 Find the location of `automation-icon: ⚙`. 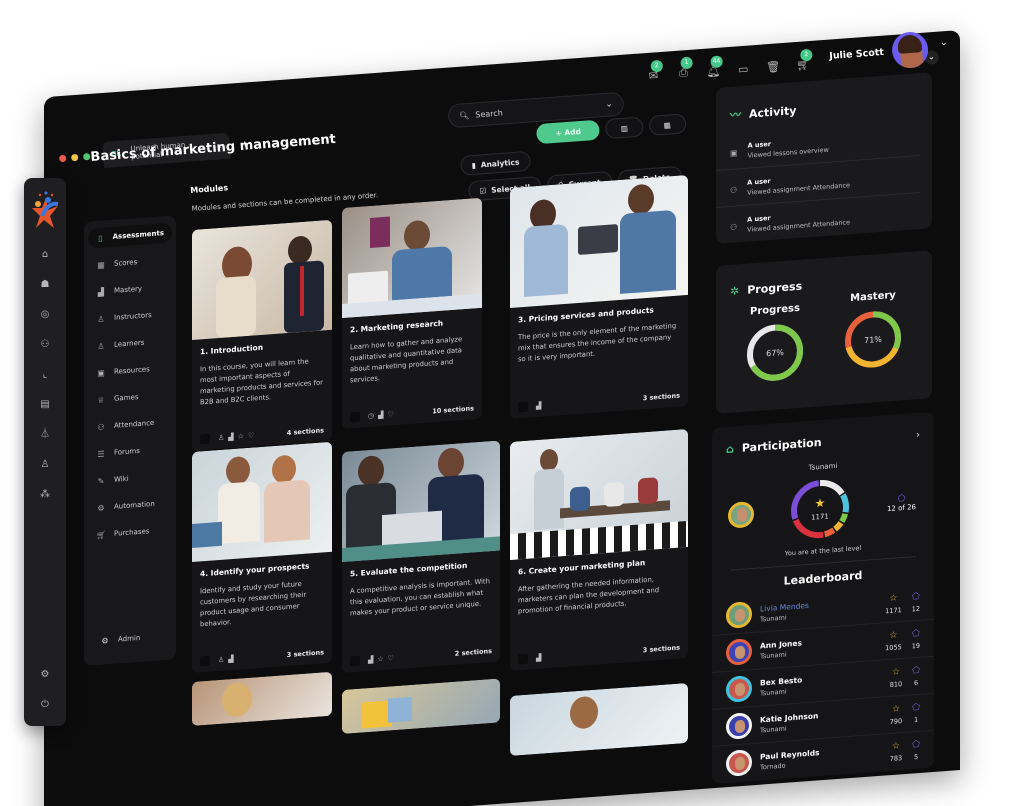

automation-icon: ⚙ is located at coordinates (101, 507).